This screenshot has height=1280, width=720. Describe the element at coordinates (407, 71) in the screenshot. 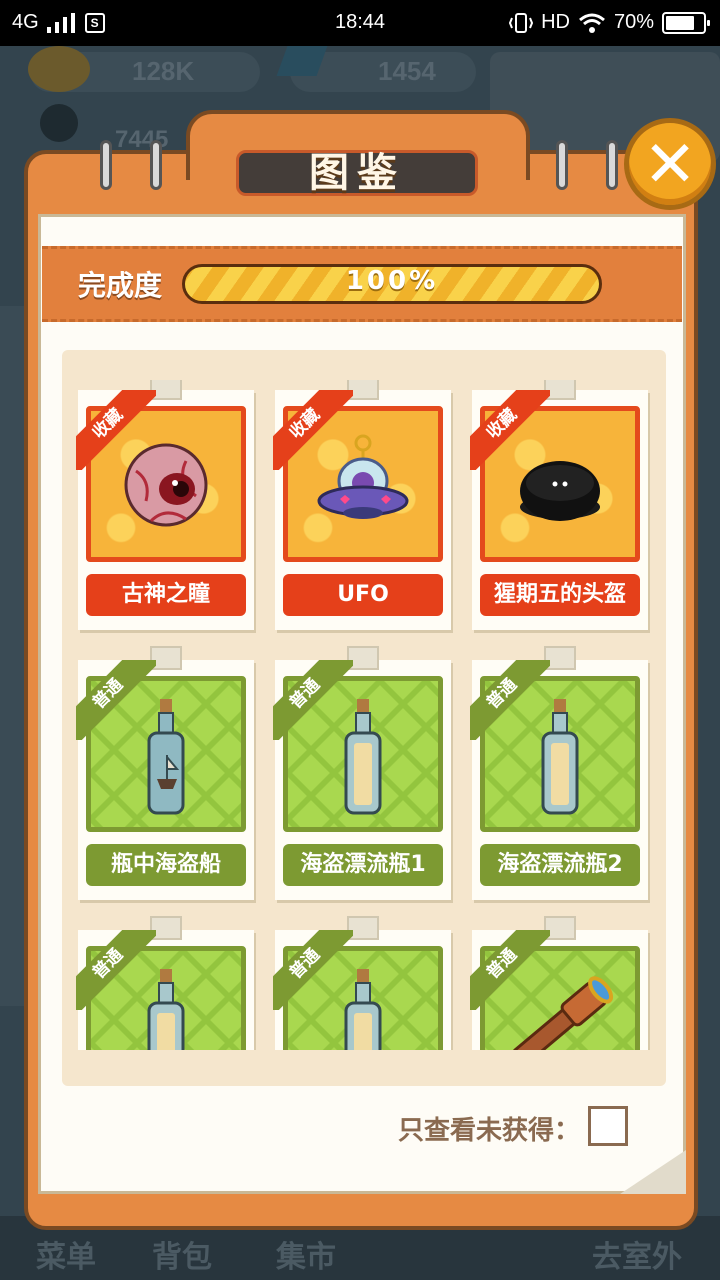

I see `gem-count: 1454` at that location.